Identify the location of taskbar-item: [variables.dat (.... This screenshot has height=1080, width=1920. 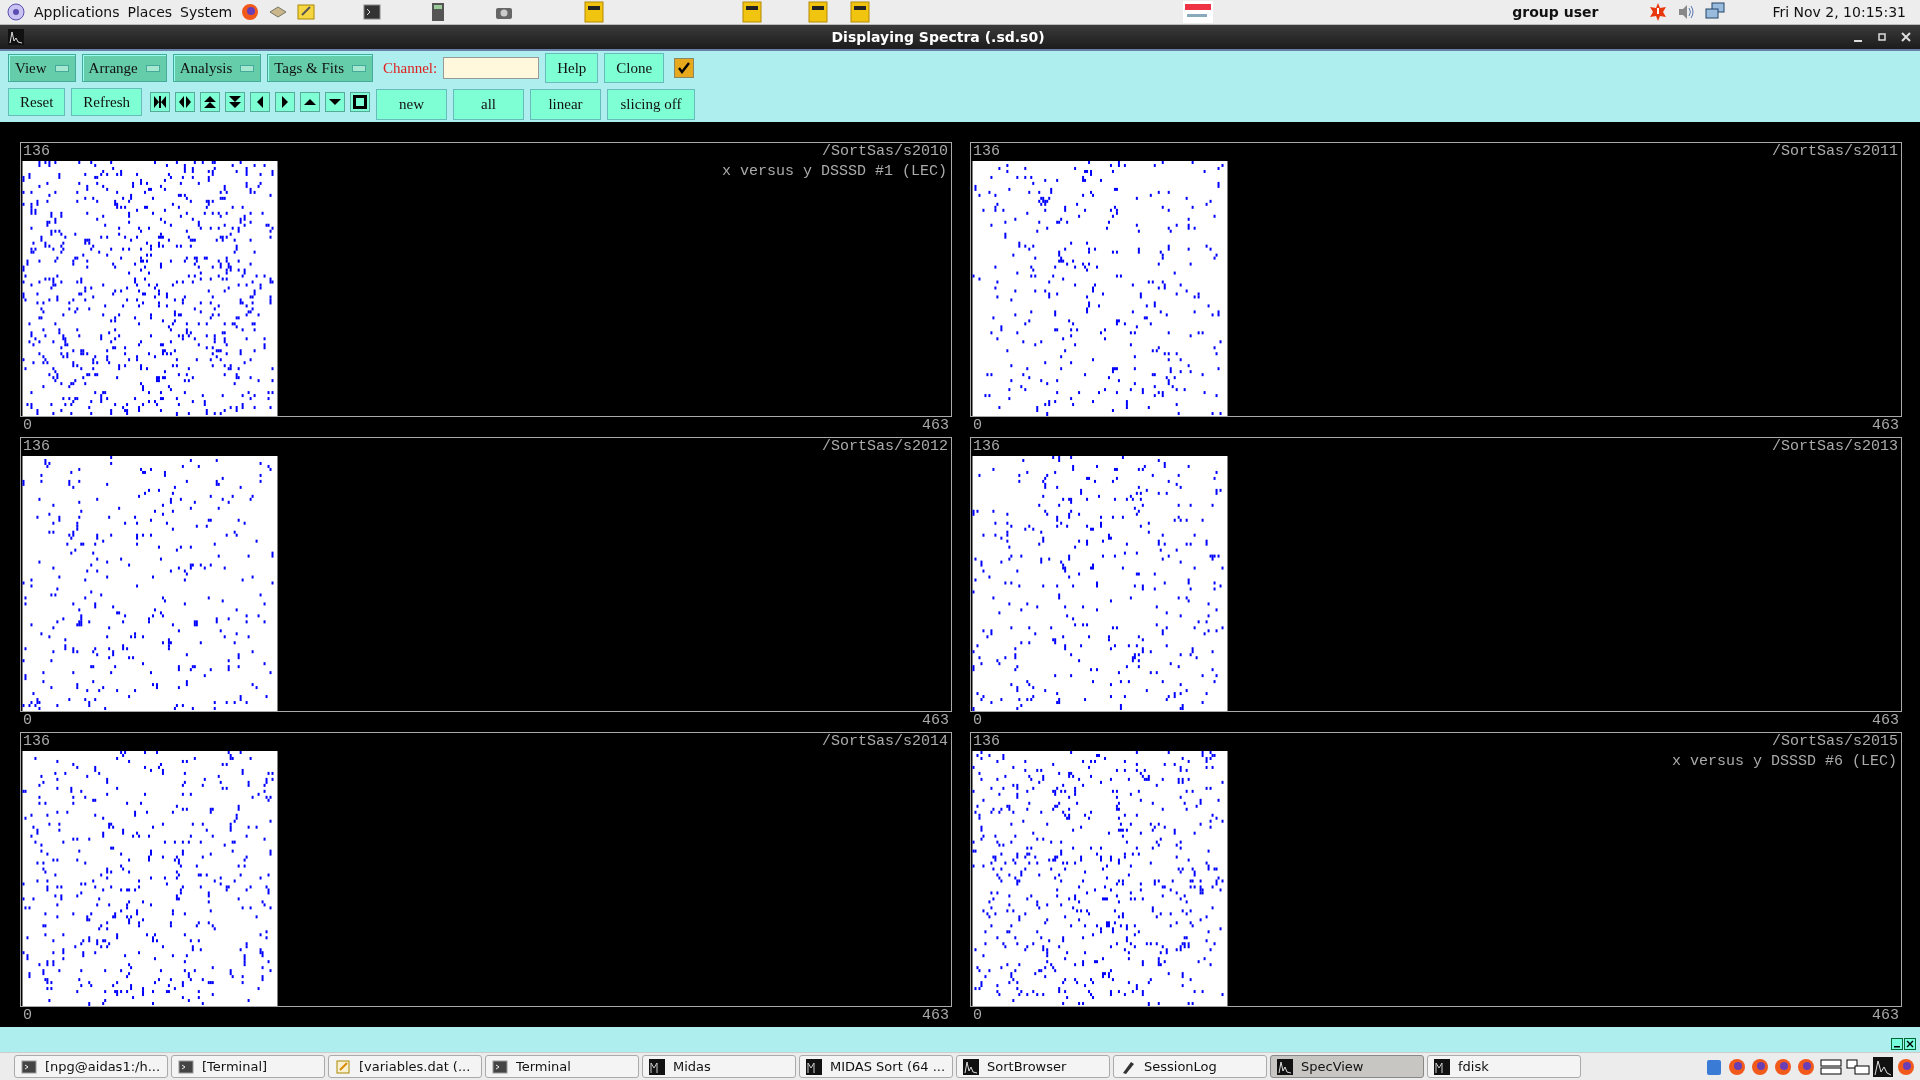
(405, 1067).